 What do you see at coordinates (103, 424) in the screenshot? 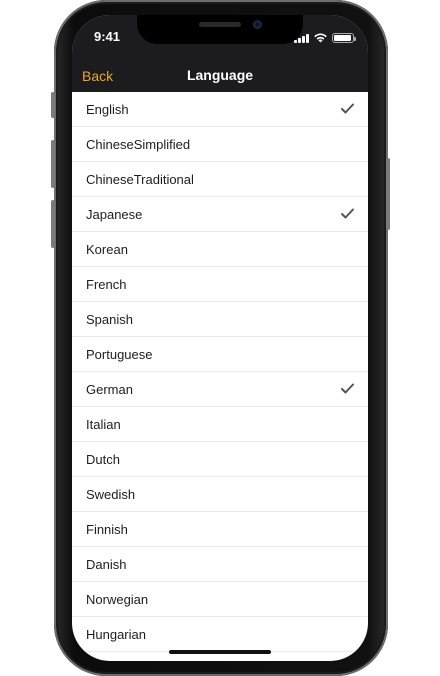
I see `language-label: Italian` at bounding box center [103, 424].